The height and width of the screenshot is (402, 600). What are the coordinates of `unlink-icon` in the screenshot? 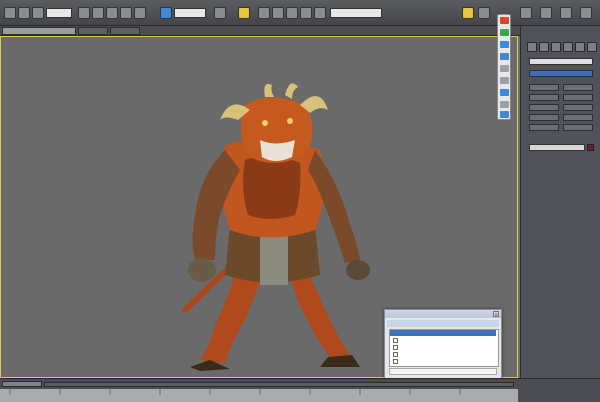 It's located at (140, 13).